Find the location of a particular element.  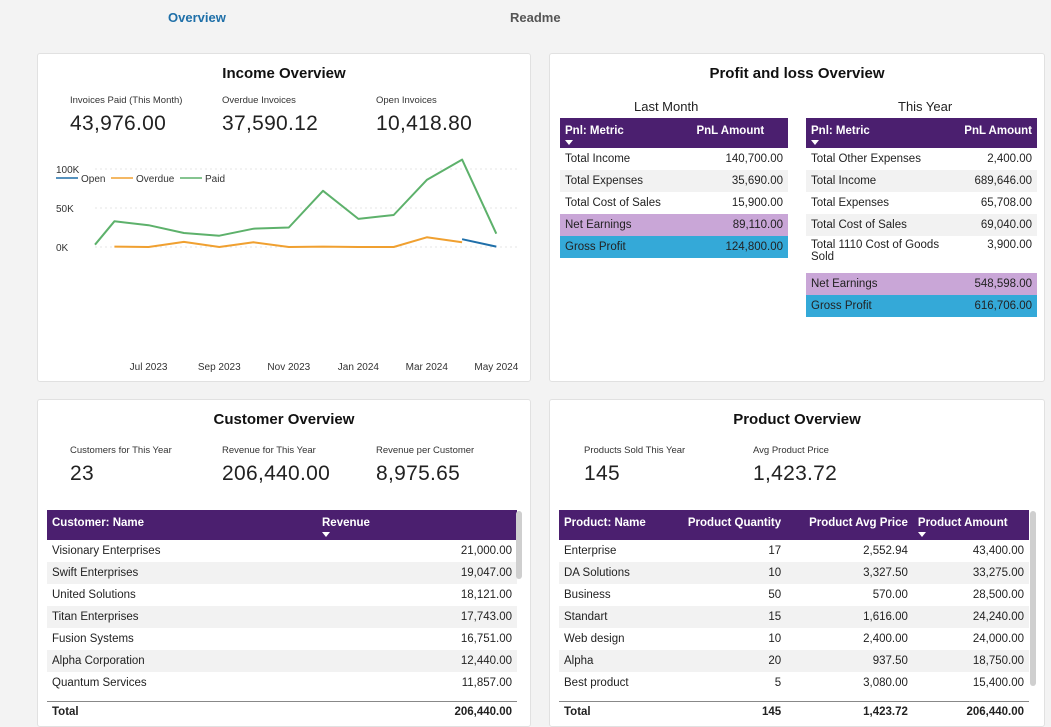

kpi-value: 206,440.00 is located at coordinates (276, 473).